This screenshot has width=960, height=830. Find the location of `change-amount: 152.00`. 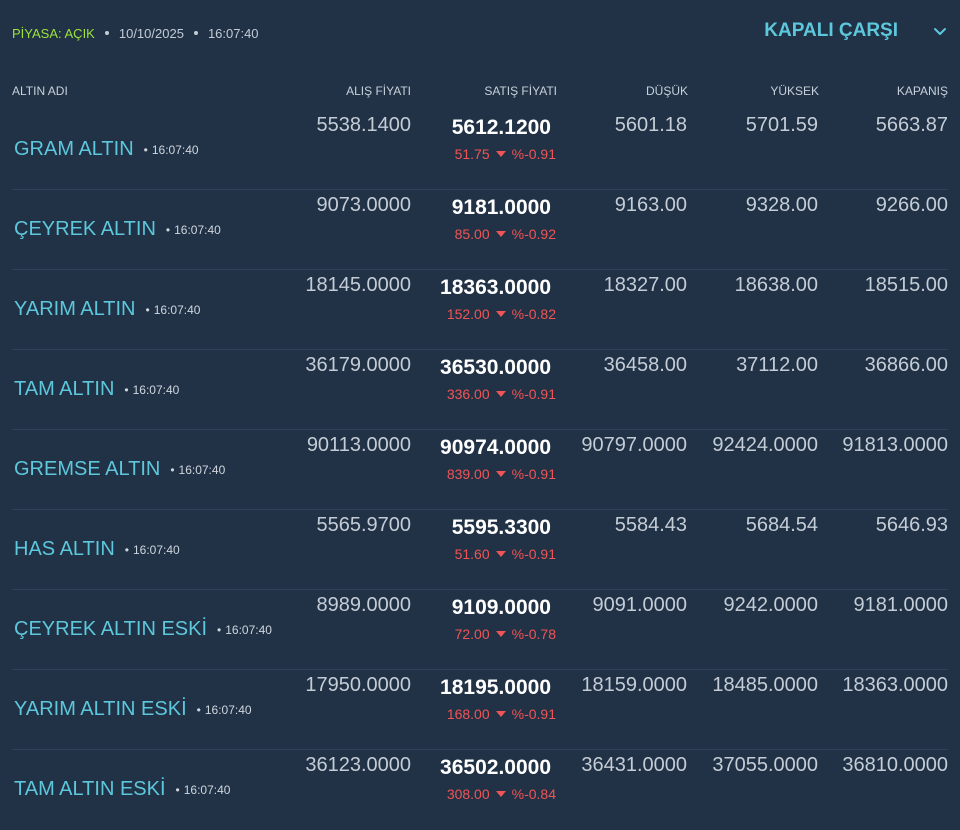

change-amount: 152.00 is located at coordinates (468, 314).